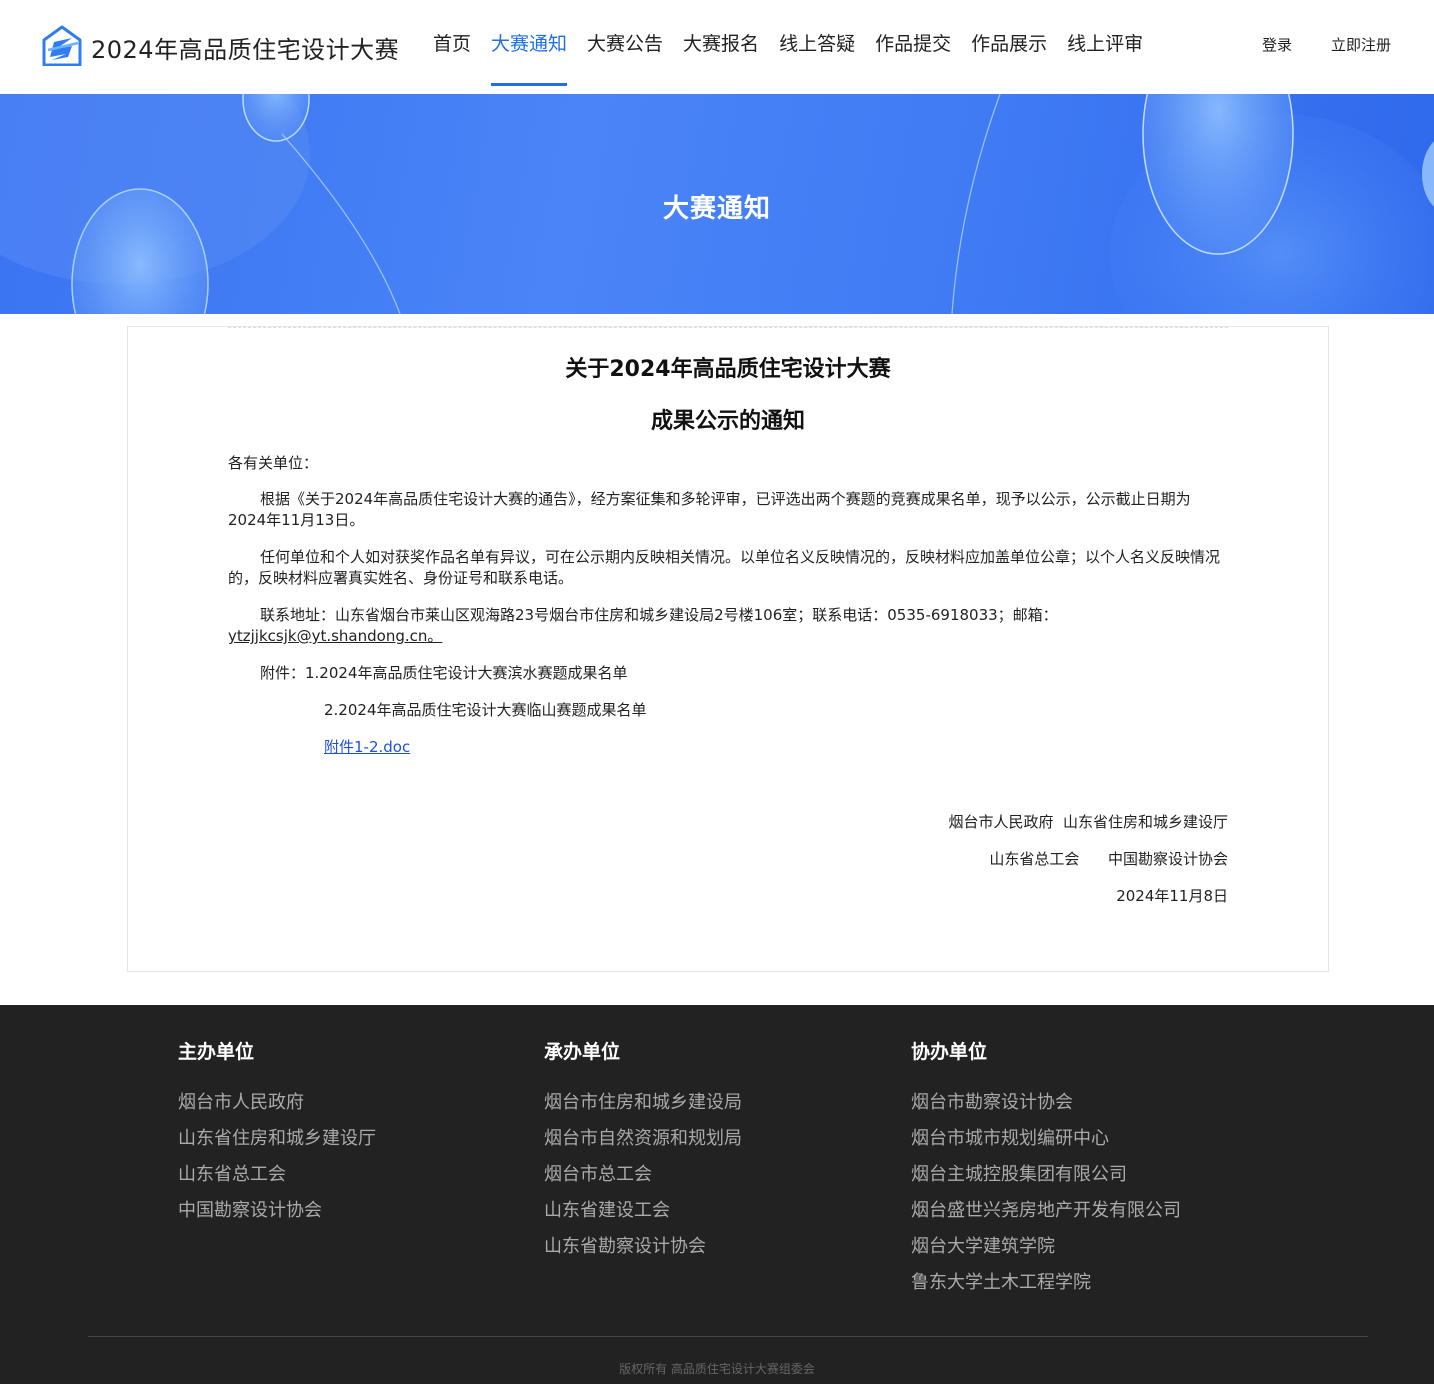 This screenshot has height=1384, width=1434. Describe the element at coordinates (625, 1246) in the screenshot. I see `footer-item: 山东省勘察设计协会` at that location.